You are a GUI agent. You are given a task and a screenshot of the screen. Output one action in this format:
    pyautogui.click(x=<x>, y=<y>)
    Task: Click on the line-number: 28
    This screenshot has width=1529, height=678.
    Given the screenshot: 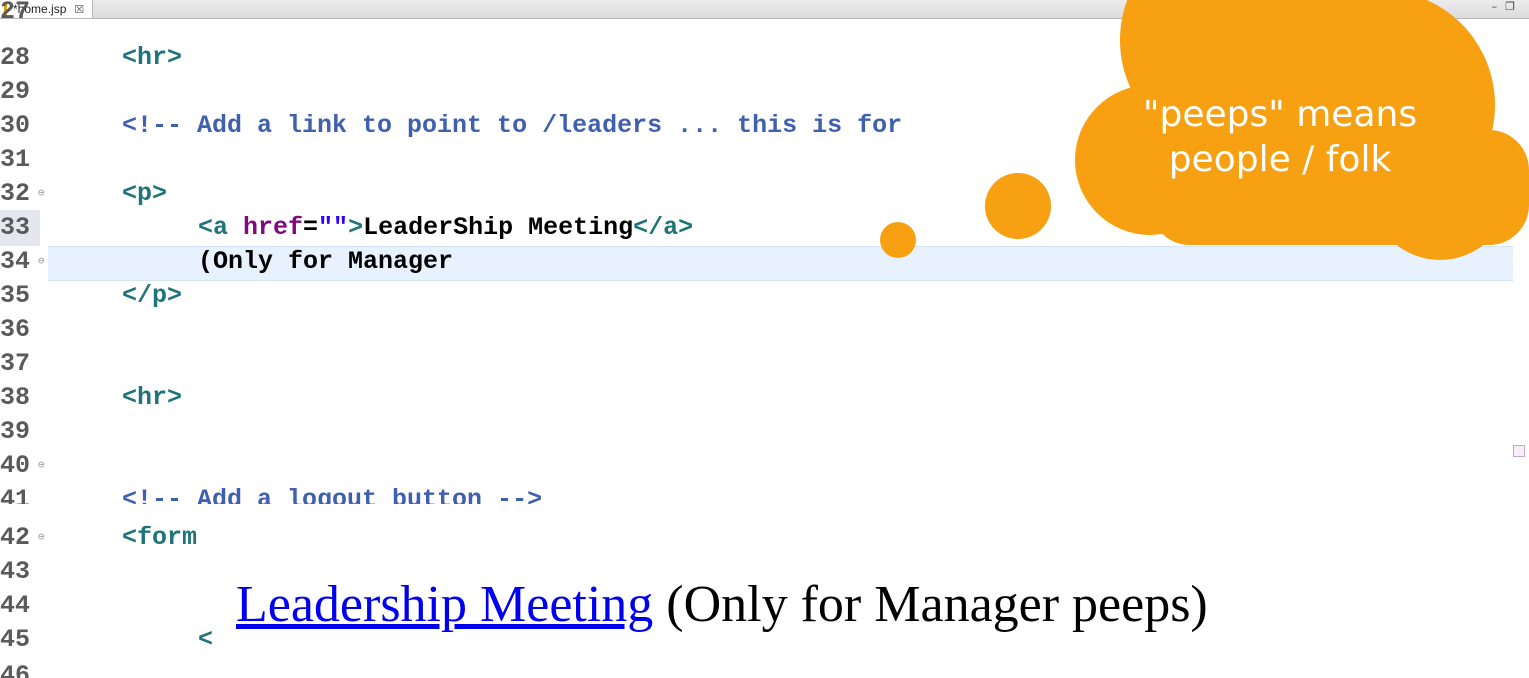 What is the action you would take?
    pyautogui.click(x=15, y=57)
    